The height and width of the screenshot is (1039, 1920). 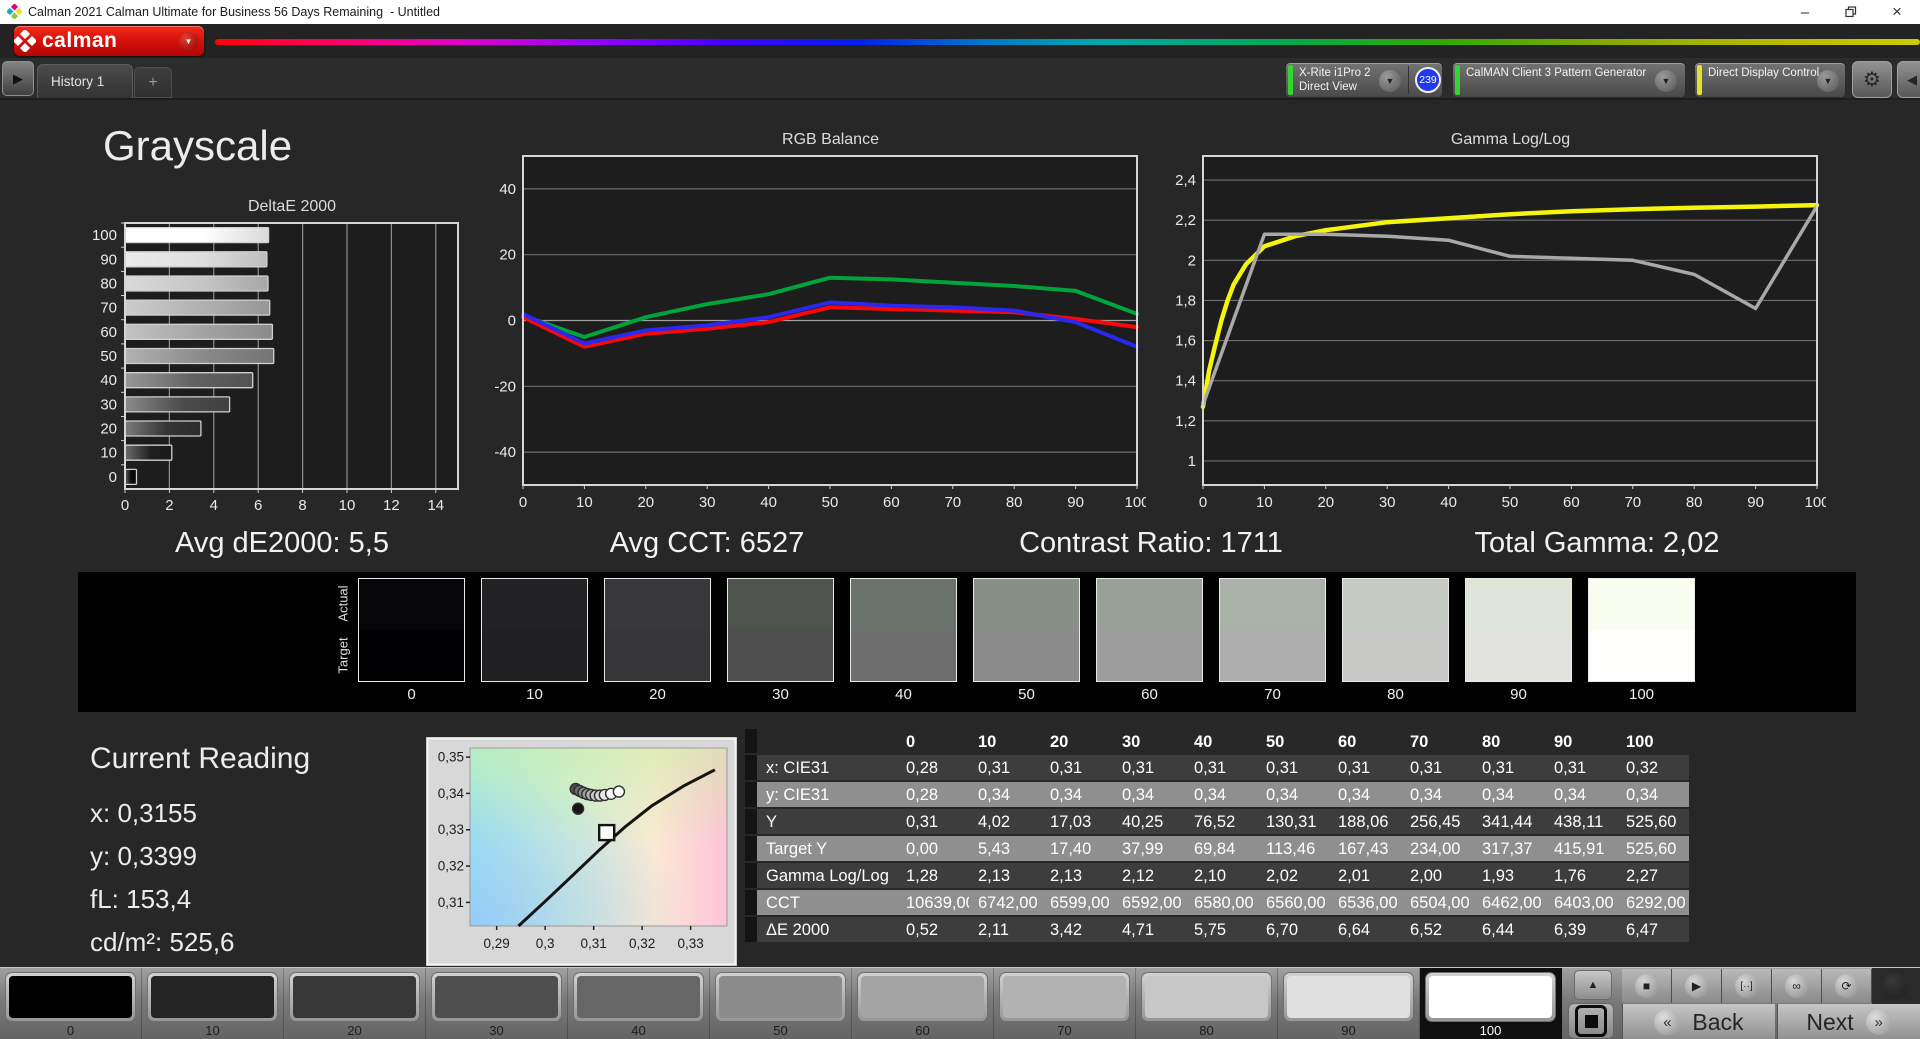 What do you see at coordinates (1149, 930) in the screenshot?
I see `table-cell: 4,71` at bounding box center [1149, 930].